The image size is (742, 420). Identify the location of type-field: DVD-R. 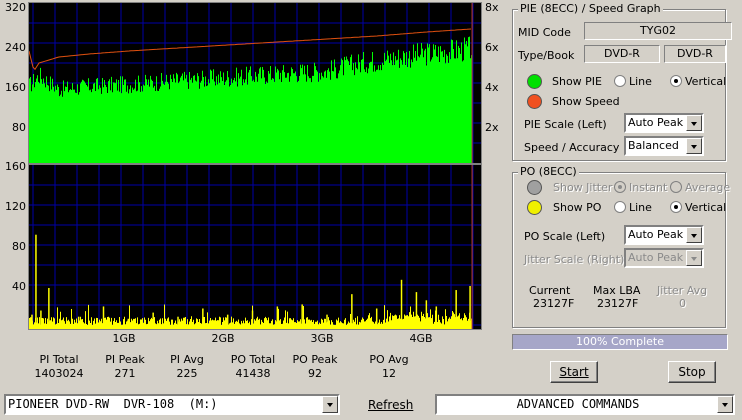
(622, 54).